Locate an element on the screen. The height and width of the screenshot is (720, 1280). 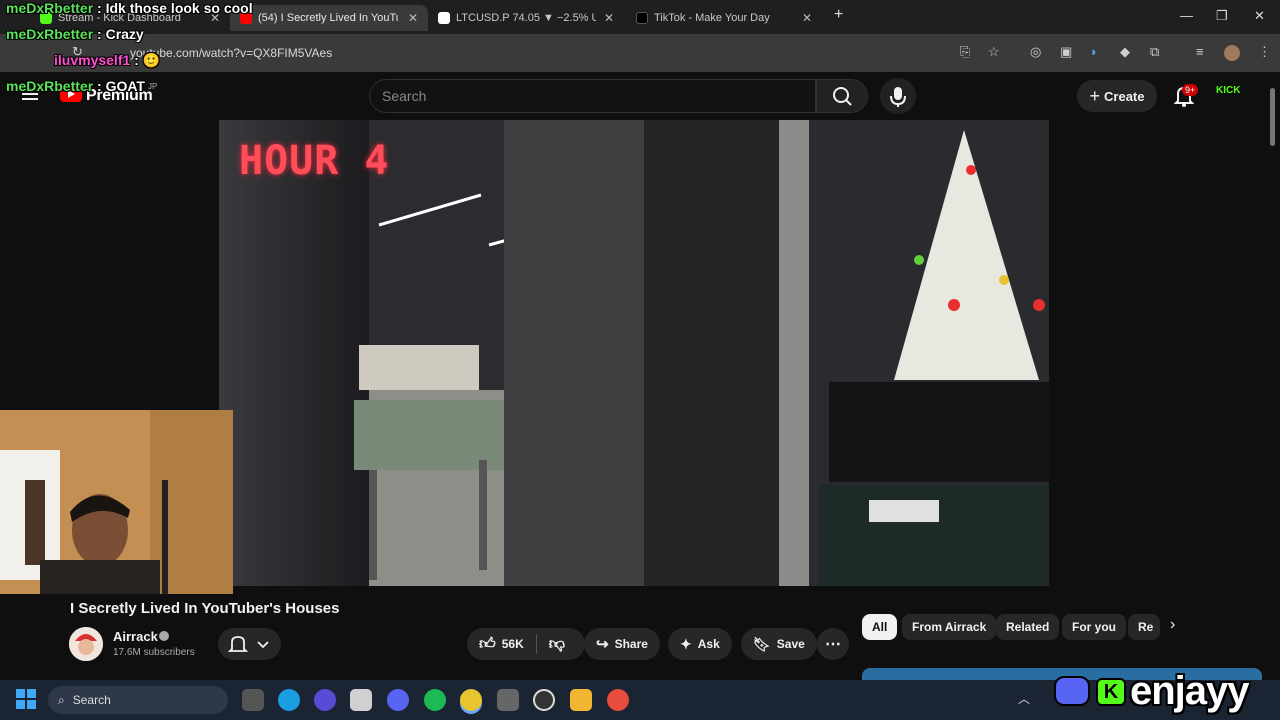
taskbar-search: ⌕ Search is located at coordinates (138, 700).